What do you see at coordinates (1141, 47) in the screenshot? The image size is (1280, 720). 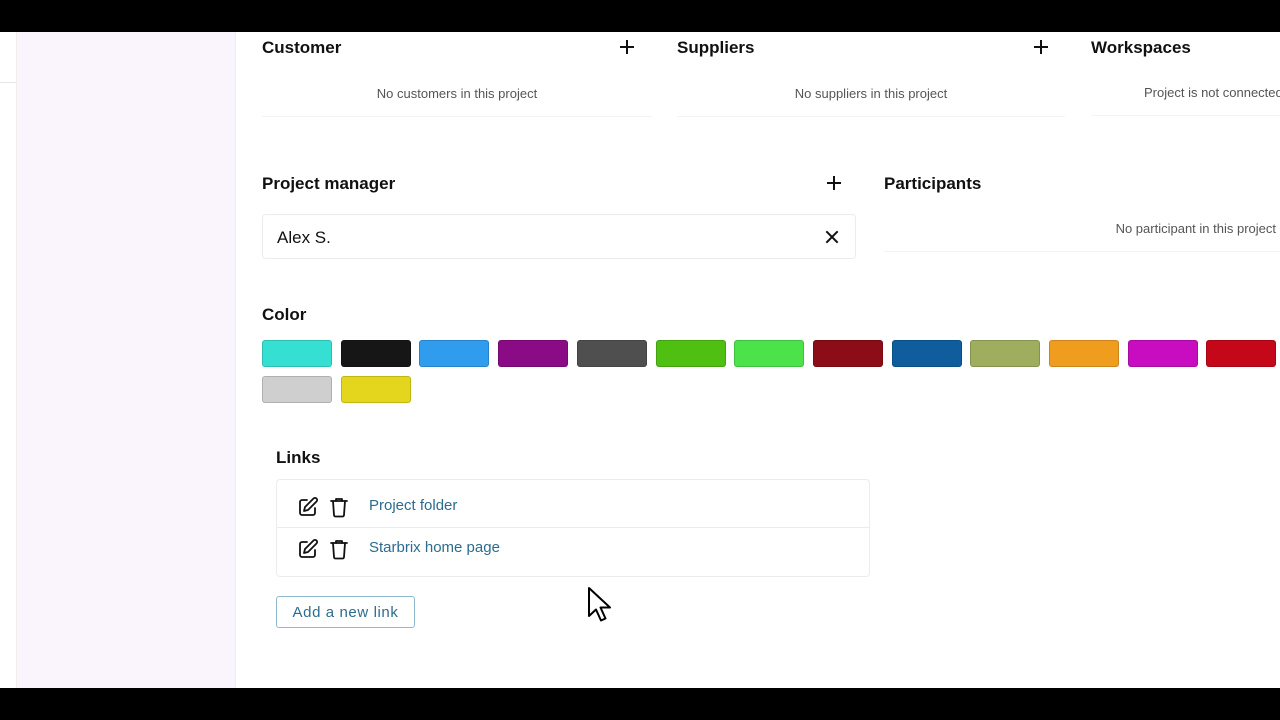 I see `workspaces-title: Workspaces` at bounding box center [1141, 47].